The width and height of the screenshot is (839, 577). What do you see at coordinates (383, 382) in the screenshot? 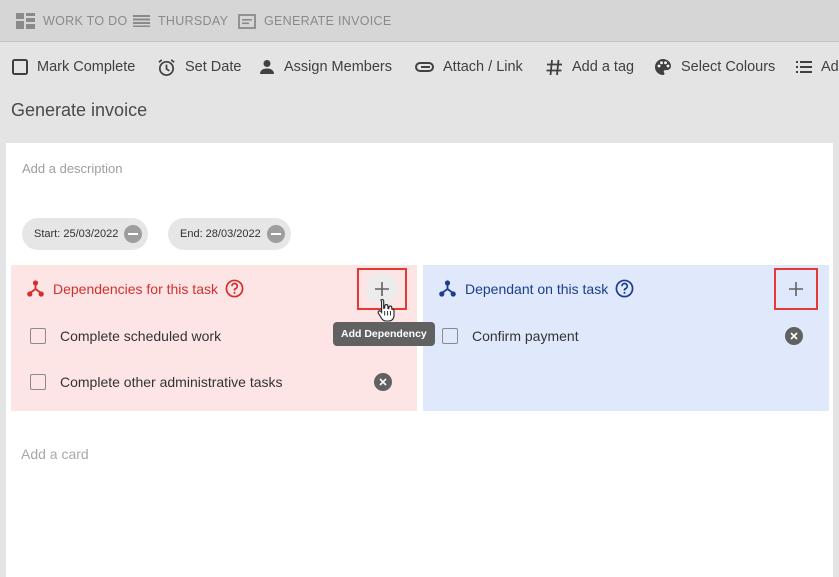
I see `remove-dependency-icon` at bounding box center [383, 382].